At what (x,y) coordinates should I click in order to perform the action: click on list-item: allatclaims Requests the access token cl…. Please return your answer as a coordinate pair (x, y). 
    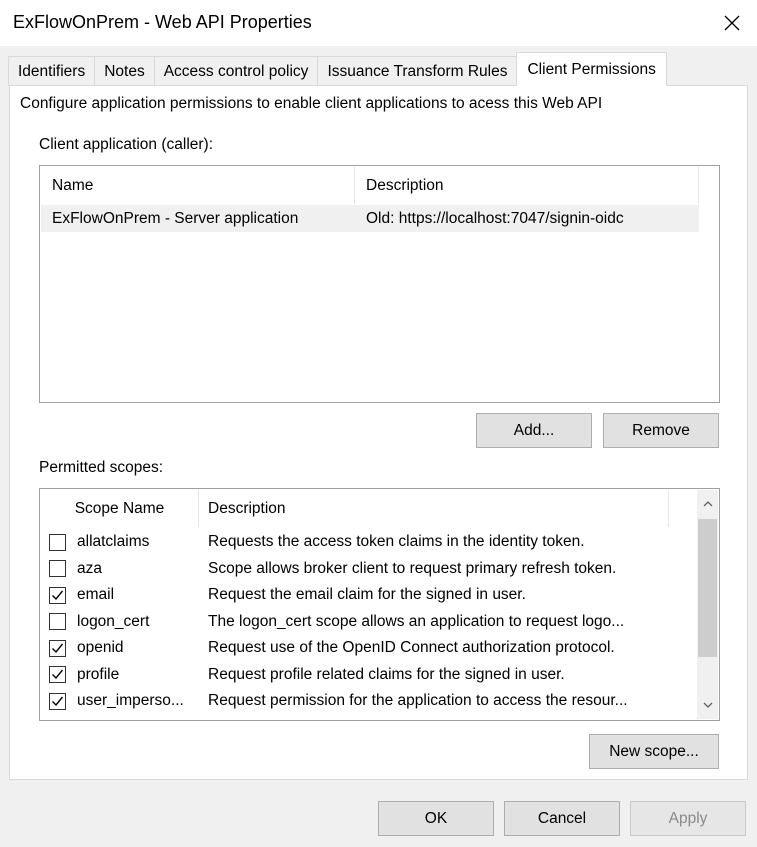
    Looking at the image, I should click on (369, 542).